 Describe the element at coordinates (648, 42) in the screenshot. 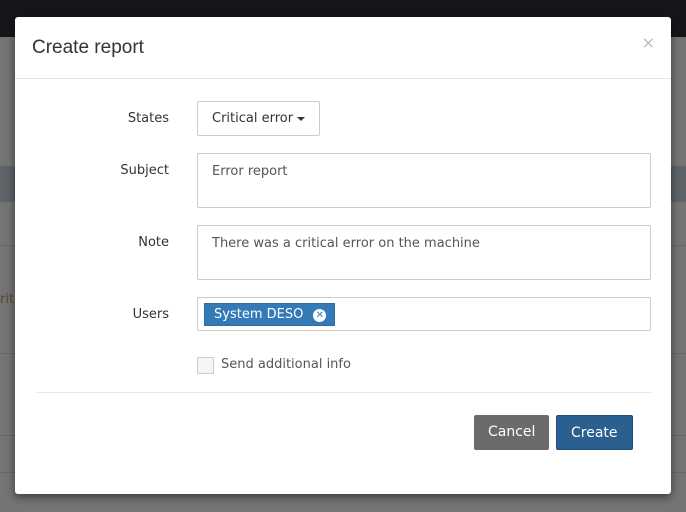

I see `close-icon: ×` at that location.